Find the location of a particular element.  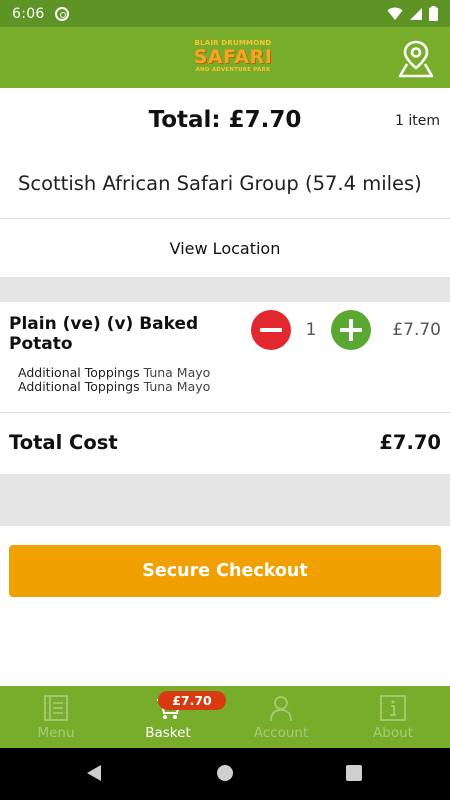

person-icon is located at coordinates (281, 709).